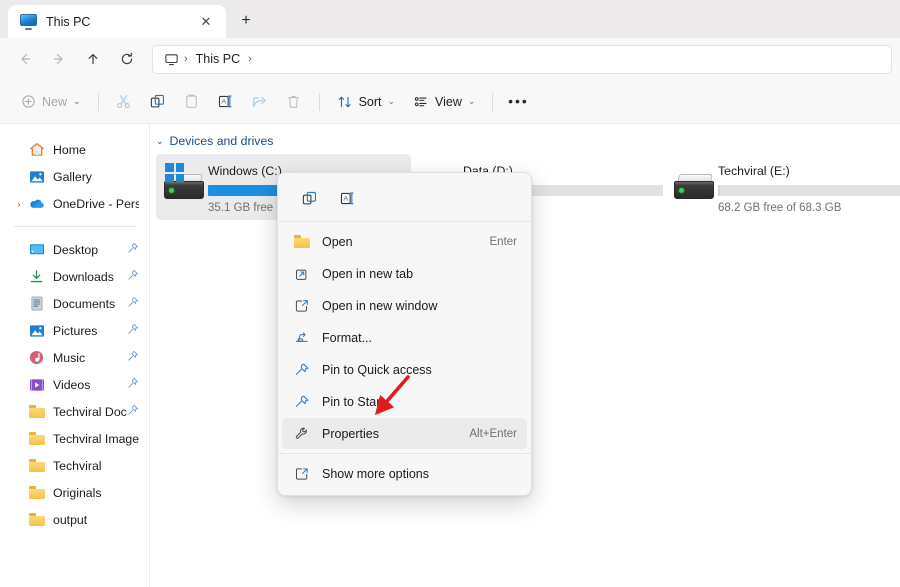 This screenshot has width=900, height=587. What do you see at coordinates (404, 241) in the screenshot?
I see `context-menu-item-open: Open Enter` at bounding box center [404, 241].